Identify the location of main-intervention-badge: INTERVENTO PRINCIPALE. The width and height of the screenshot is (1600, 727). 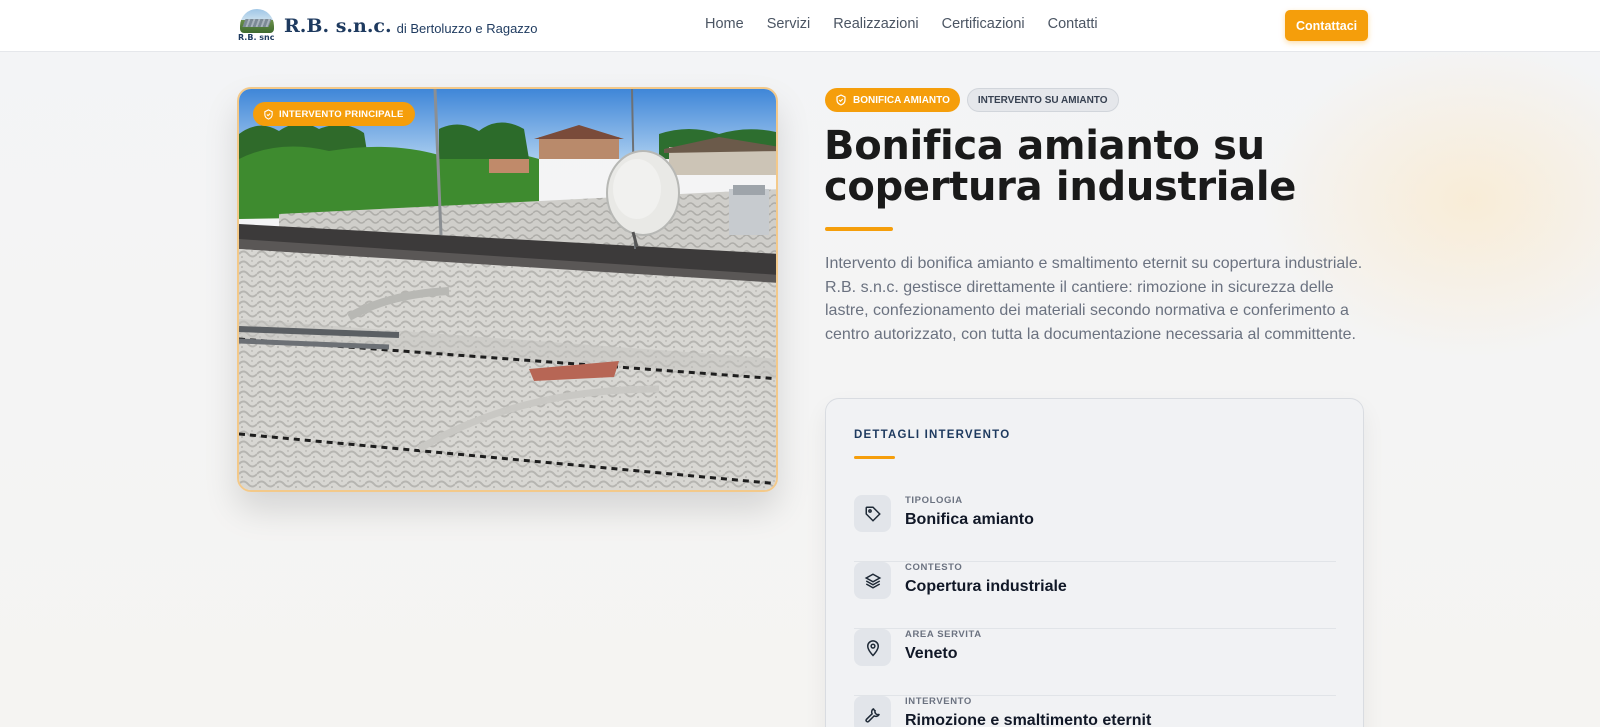
(334, 114).